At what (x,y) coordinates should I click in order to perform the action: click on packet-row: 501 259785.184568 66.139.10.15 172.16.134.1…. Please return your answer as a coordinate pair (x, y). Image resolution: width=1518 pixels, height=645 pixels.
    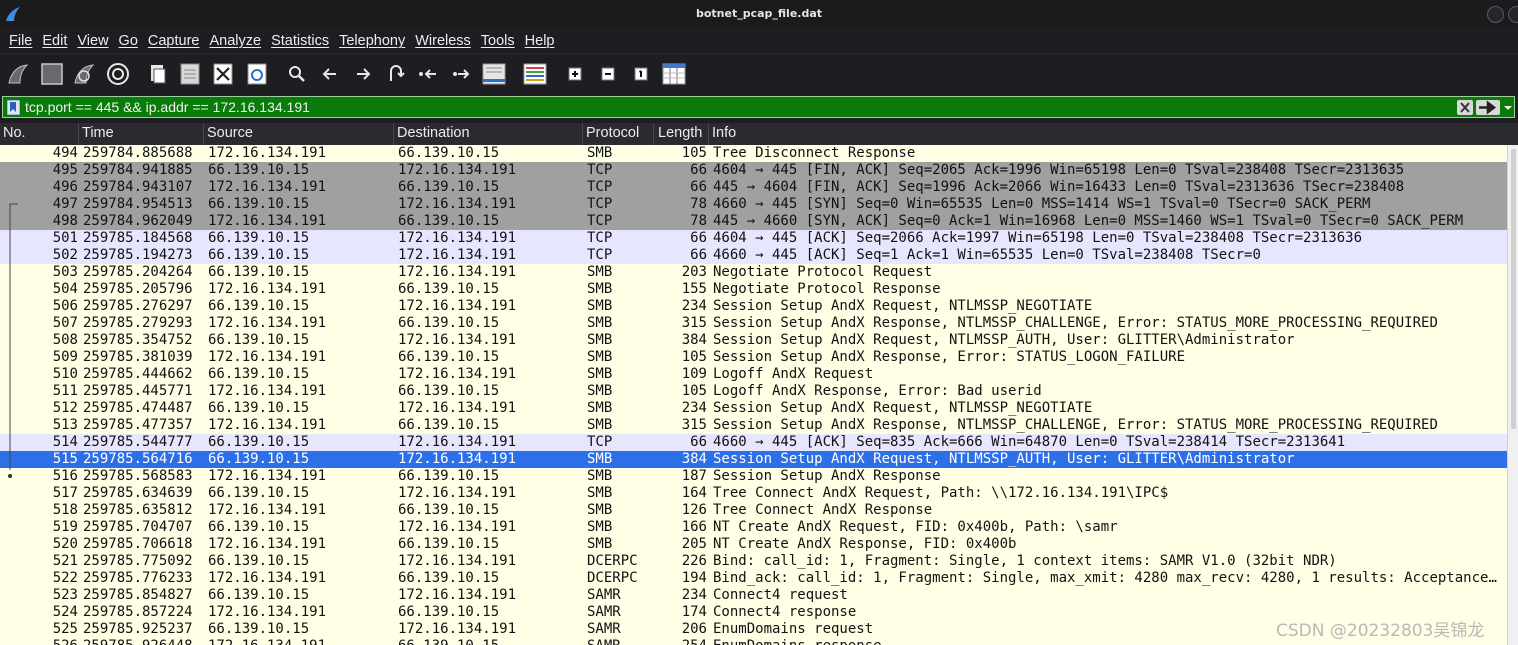
    Looking at the image, I should click on (753, 238).